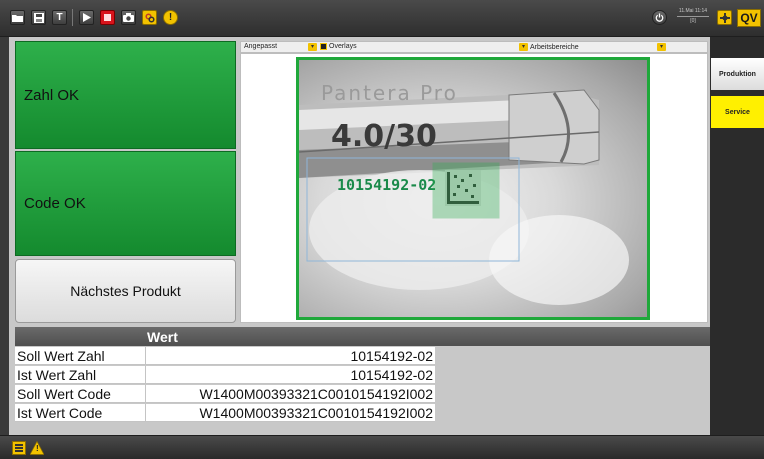  I want to click on overlays-dropdown-arrow: ▾ Arbeitsbereiche, so click(549, 47).